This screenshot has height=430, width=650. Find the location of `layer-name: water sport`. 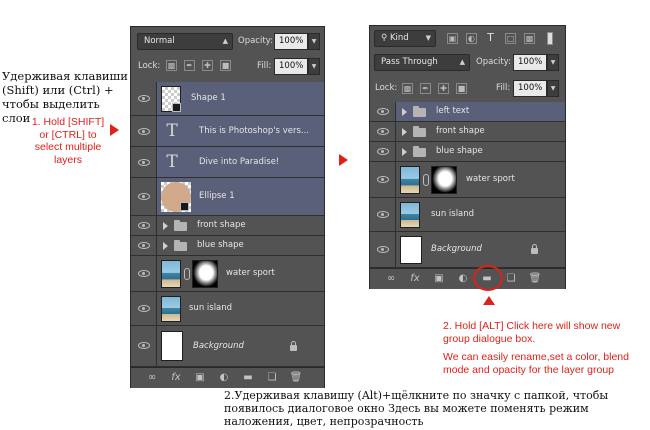

layer-name: water sport is located at coordinates (250, 273).